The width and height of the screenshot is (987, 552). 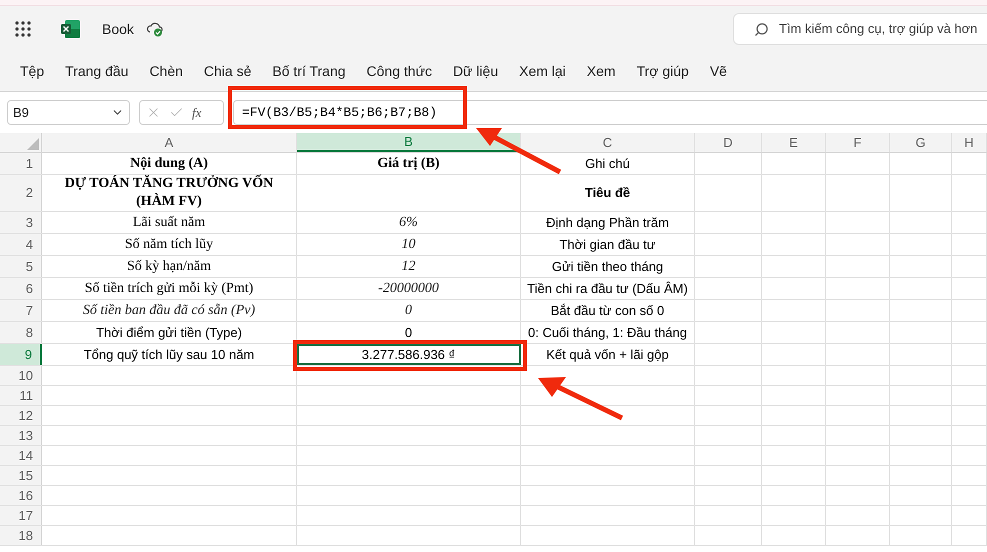 I want to click on cell: 0: Cuối tháng, 1: Đầu tháng, so click(x=608, y=332).